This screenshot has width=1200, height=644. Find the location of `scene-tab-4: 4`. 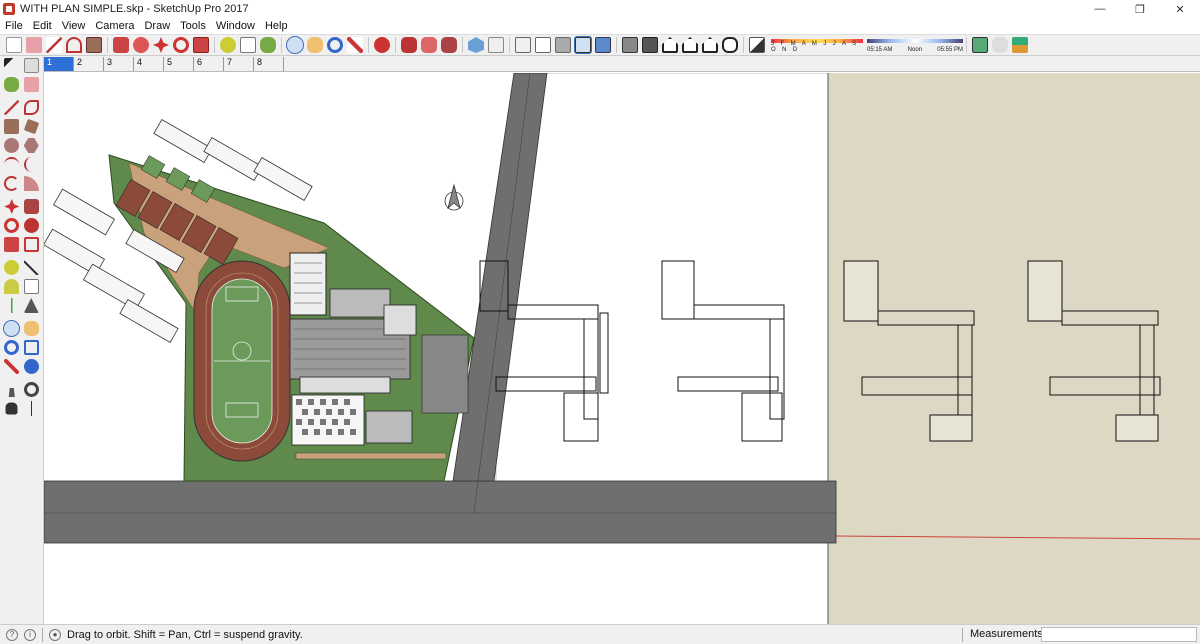

scene-tab-4: 4 is located at coordinates (149, 64).